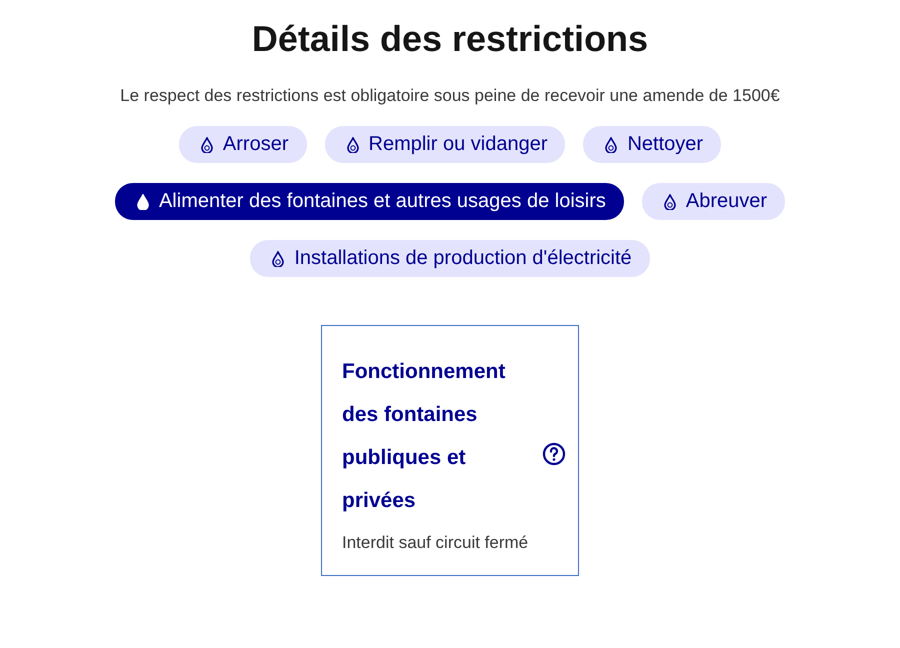  What do you see at coordinates (652, 144) in the screenshot?
I see `usage-tag: Nettoyer` at bounding box center [652, 144].